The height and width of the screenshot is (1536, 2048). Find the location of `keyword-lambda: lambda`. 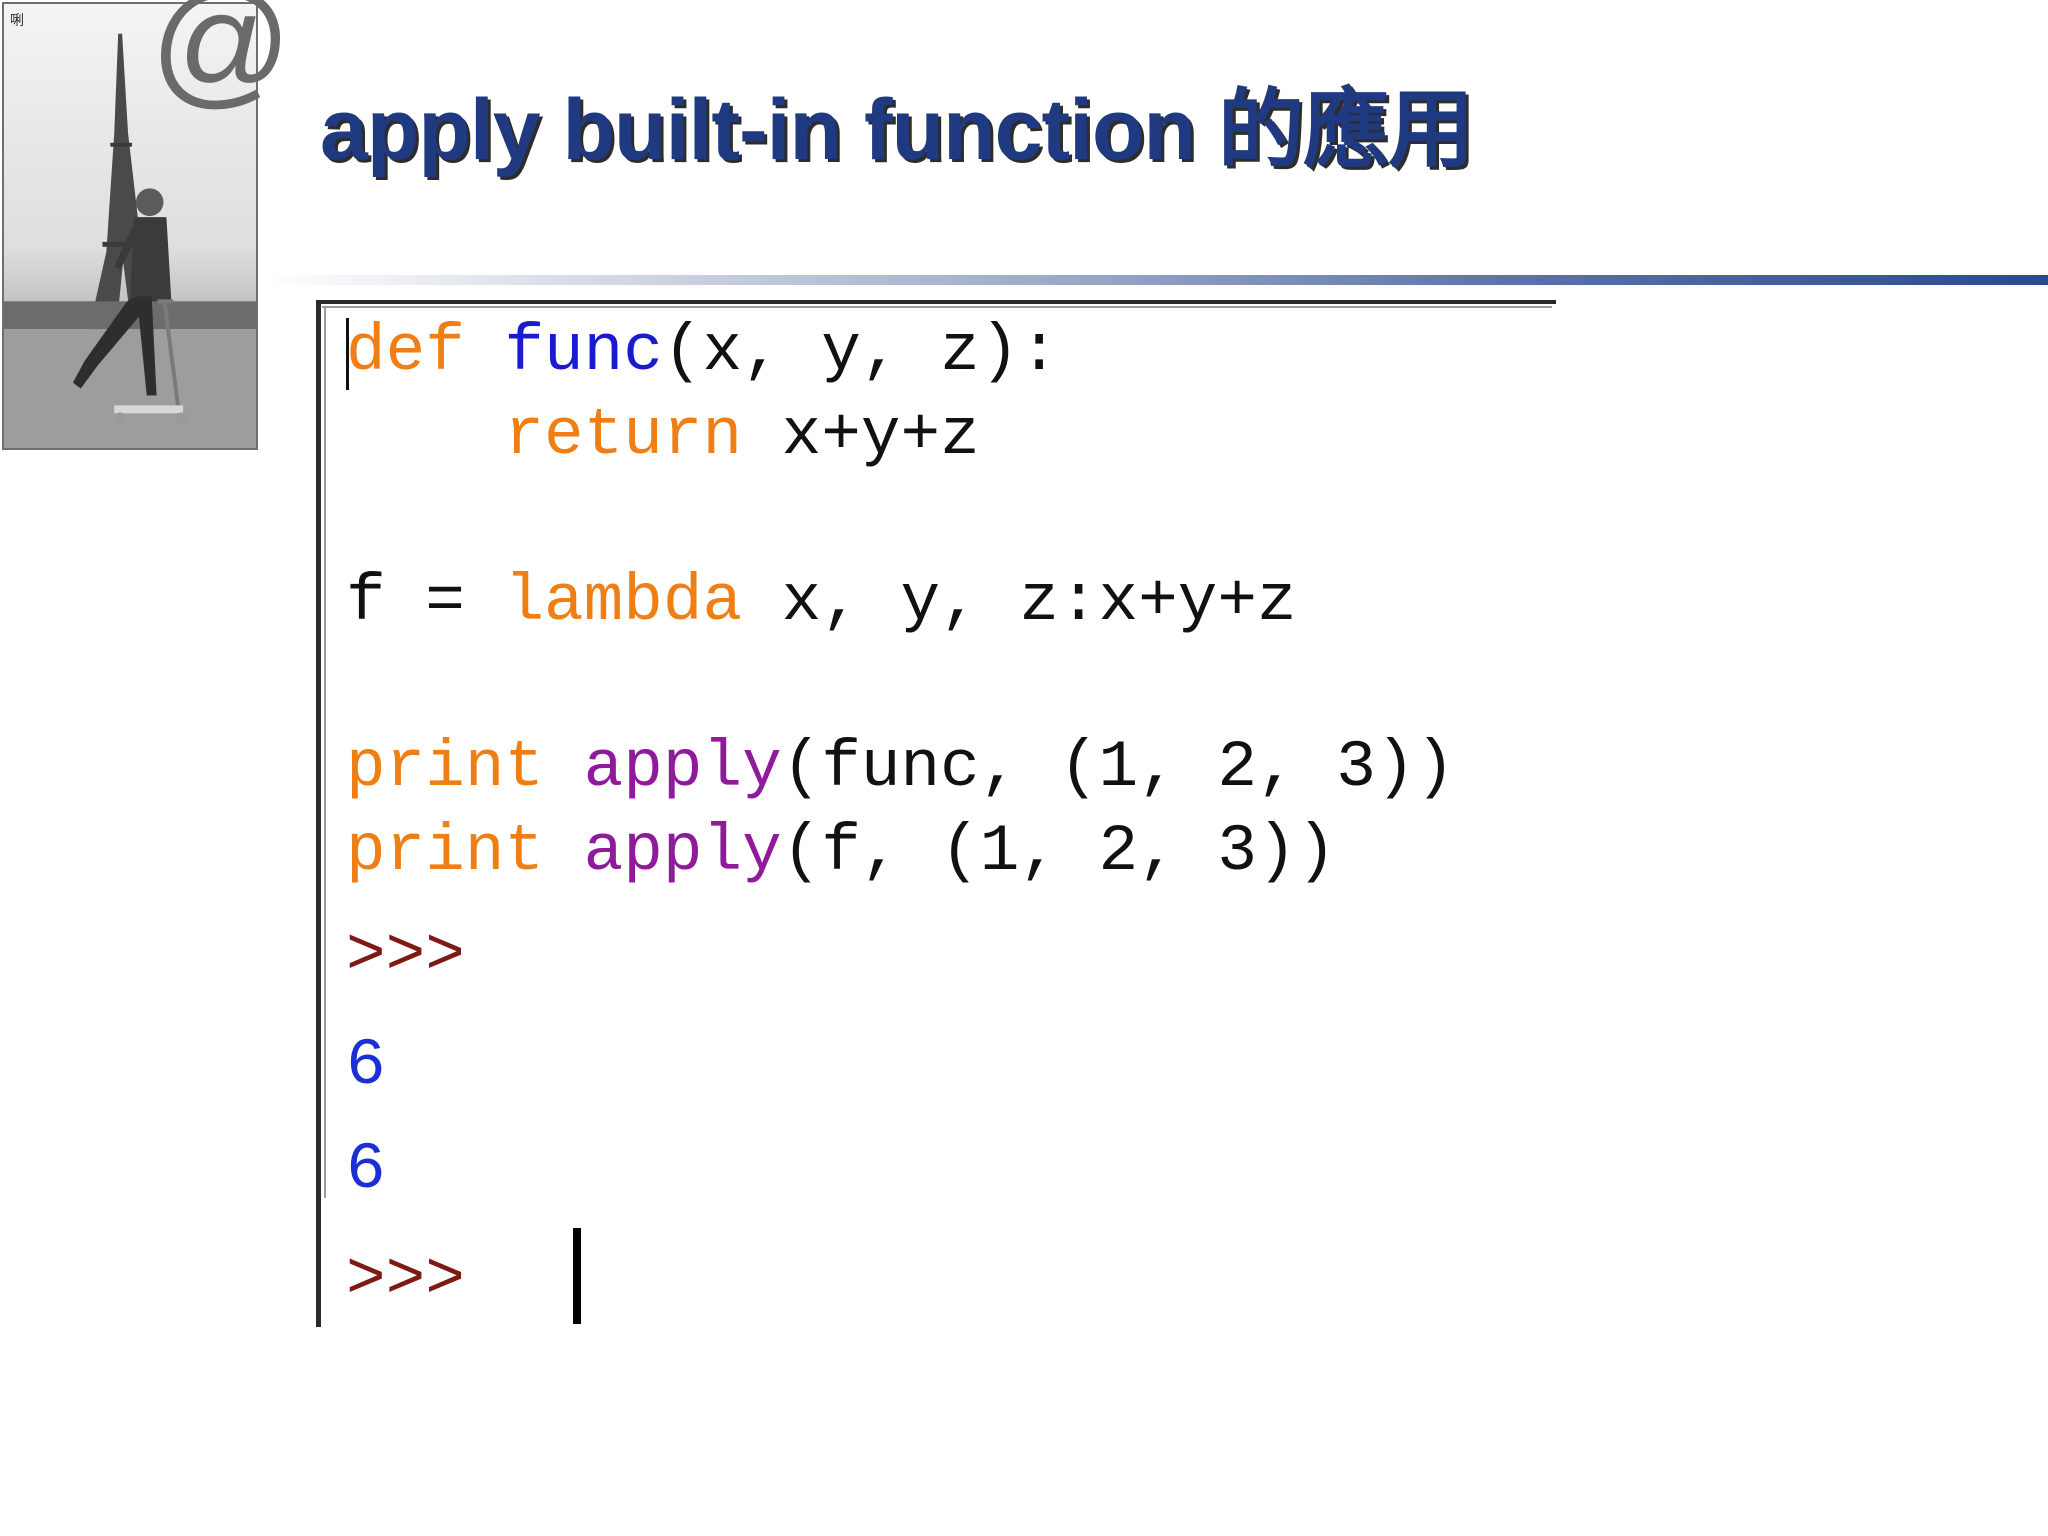

keyword-lambda: lambda is located at coordinates (623, 601).